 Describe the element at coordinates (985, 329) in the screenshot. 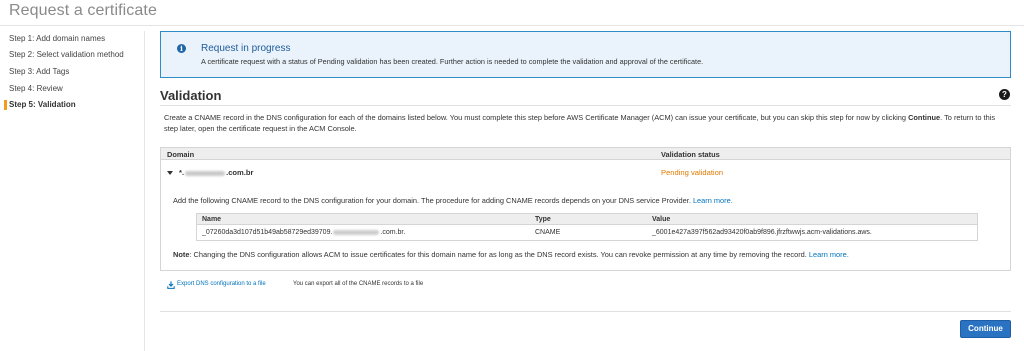

I see `continue-button: Continue` at that location.